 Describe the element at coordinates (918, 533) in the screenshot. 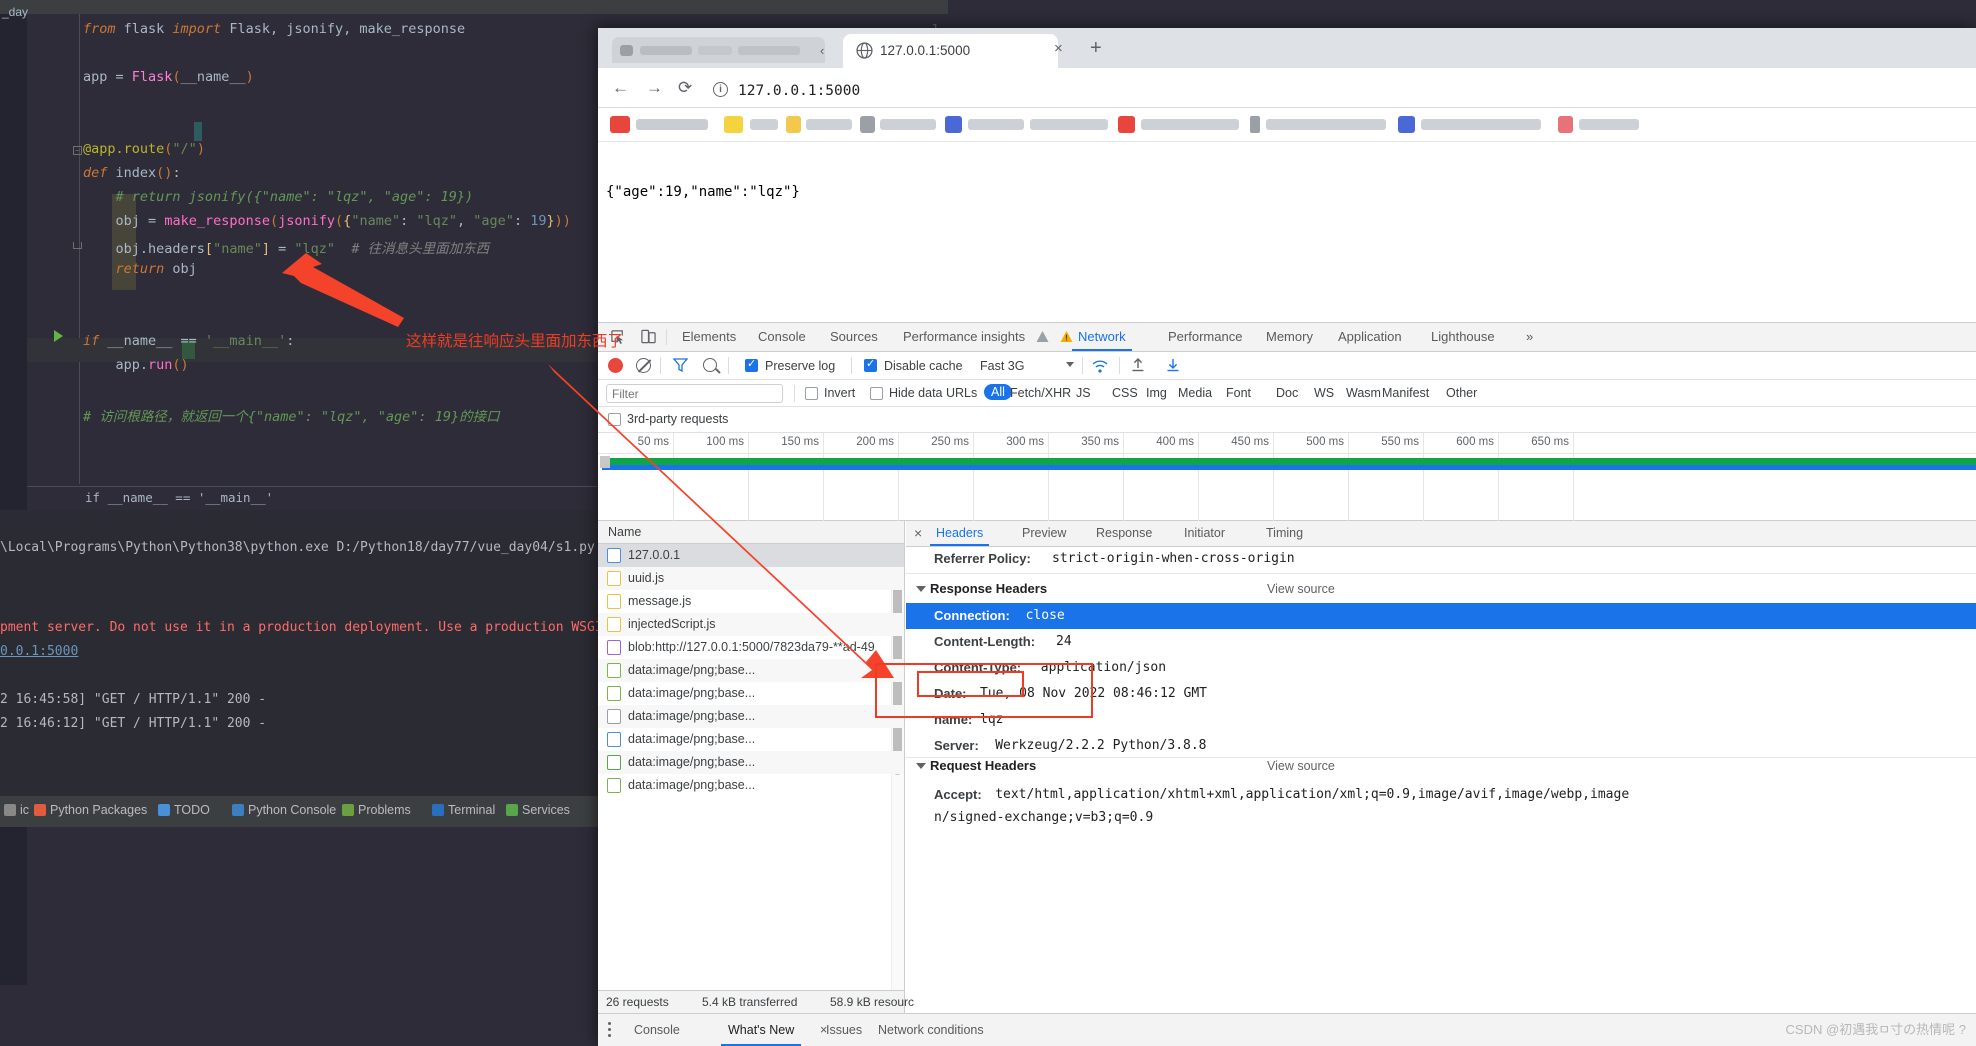

I see `close-detail-icon: ×` at that location.